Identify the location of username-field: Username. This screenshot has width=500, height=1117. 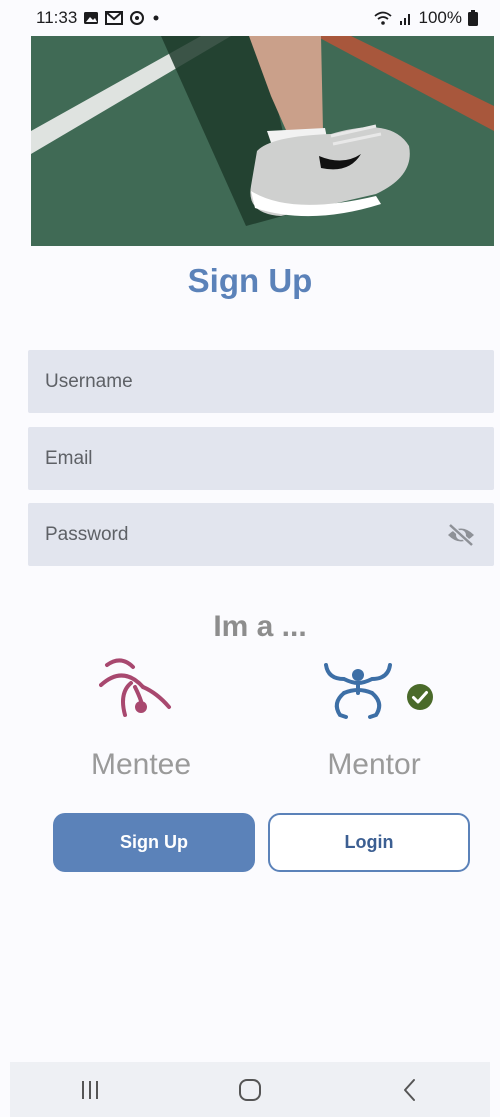
(261, 381).